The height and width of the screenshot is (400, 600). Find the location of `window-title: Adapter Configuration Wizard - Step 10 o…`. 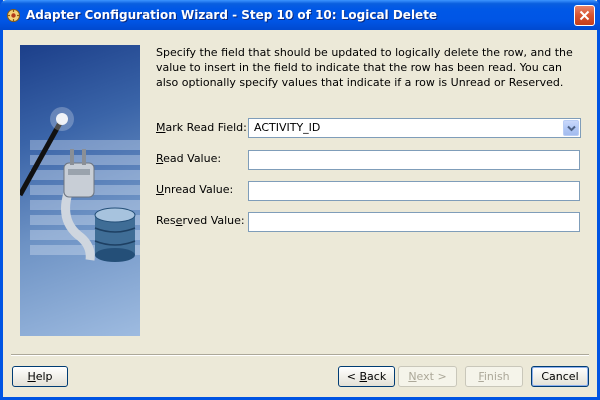

window-title: Adapter Configuration Wizard - Step 10 o… is located at coordinates (232, 15).